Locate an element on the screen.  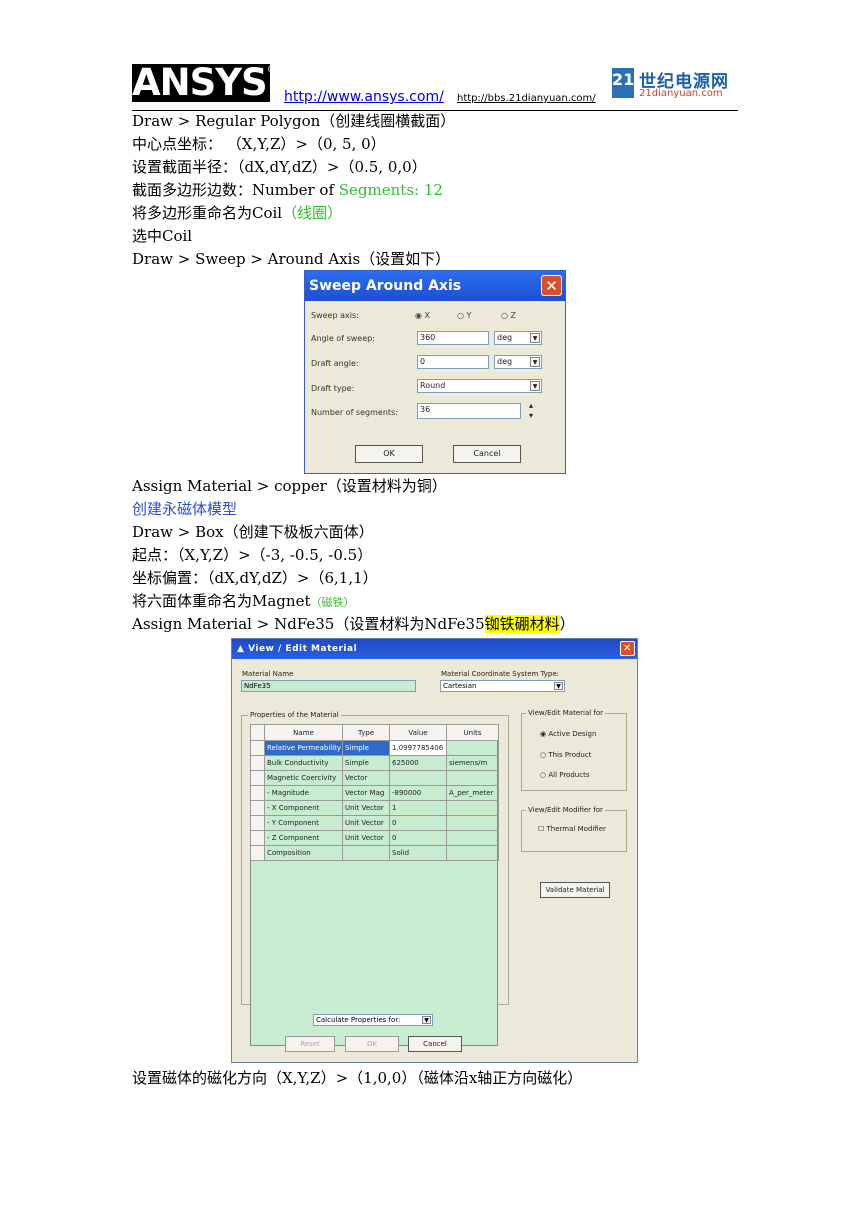
draft-angle-label: Draft angle: is located at coordinates (335, 363).